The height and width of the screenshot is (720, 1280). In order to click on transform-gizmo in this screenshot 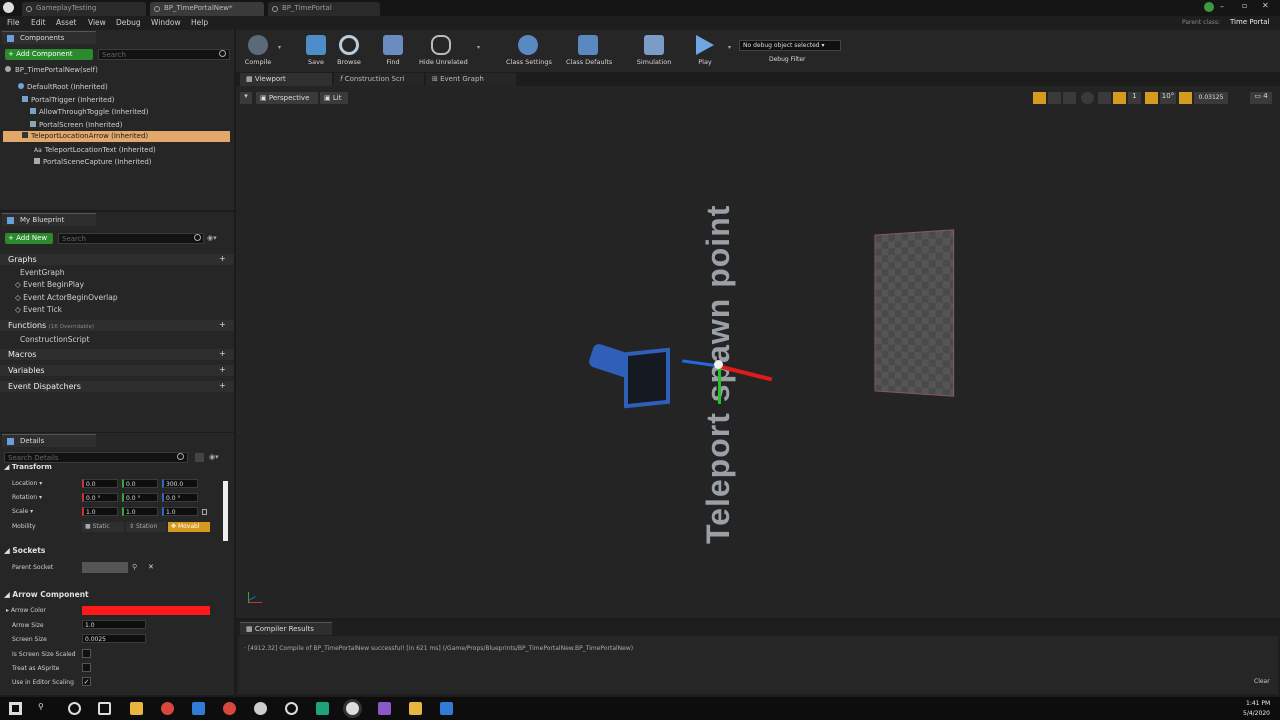, I will do `click(731, 380)`.